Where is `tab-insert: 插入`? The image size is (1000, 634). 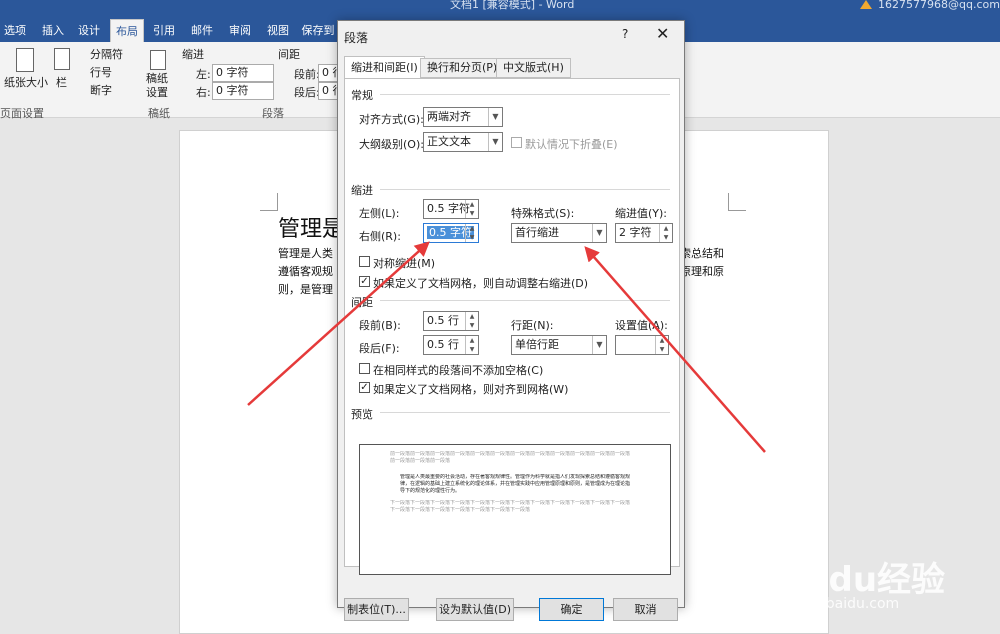
tab-insert: 插入 is located at coordinates (53, 30).